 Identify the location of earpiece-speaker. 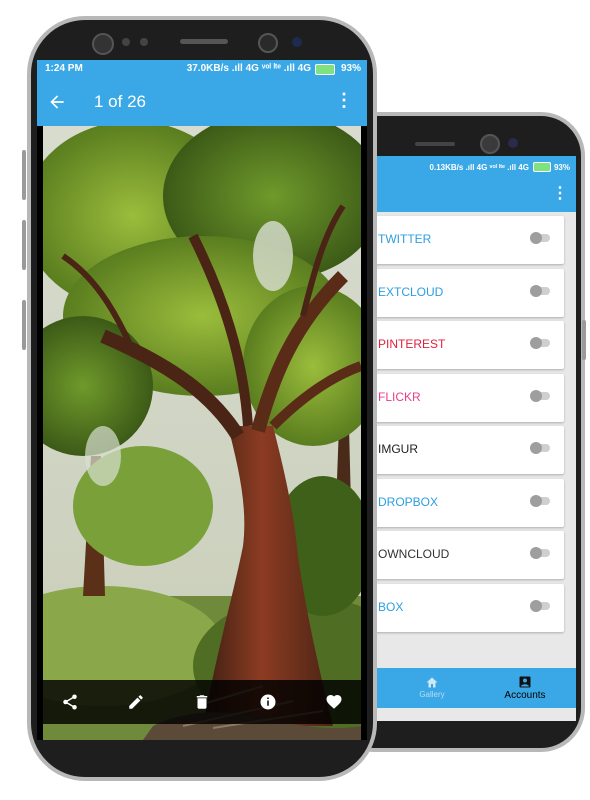
(204, 41).